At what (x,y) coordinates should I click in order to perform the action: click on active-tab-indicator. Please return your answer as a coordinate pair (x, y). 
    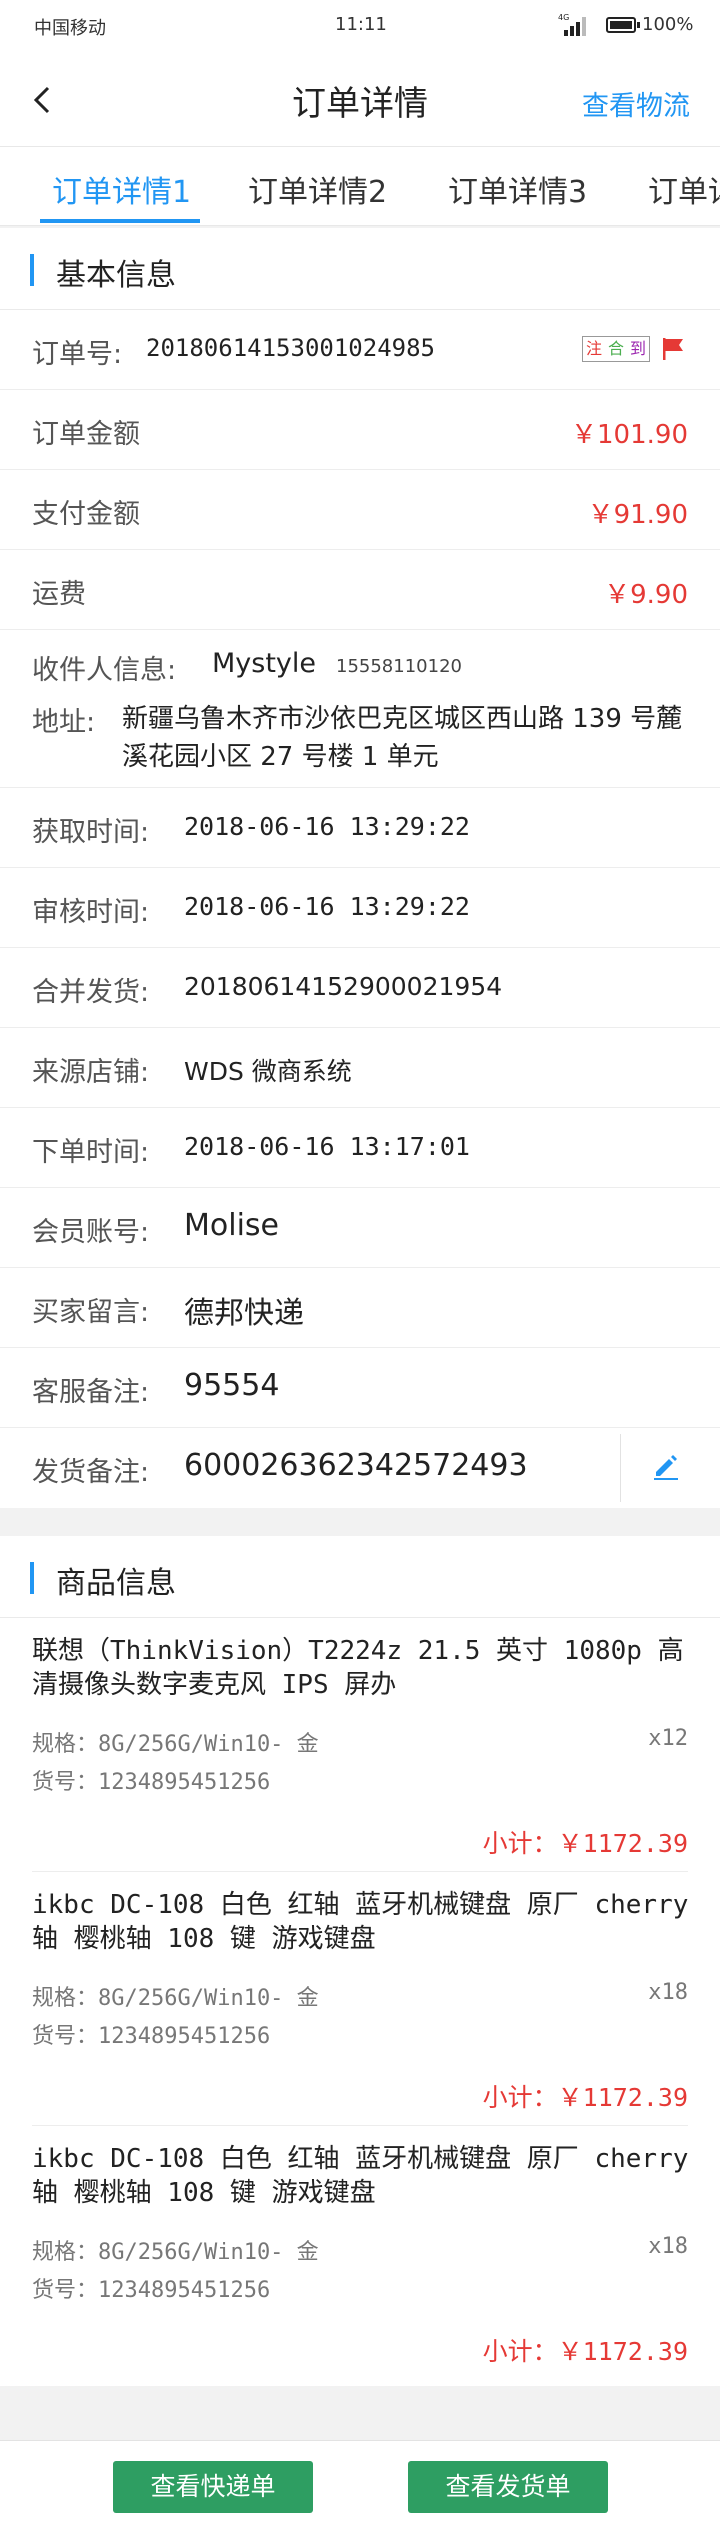
    Looking at the image, I should click on (120, 221).